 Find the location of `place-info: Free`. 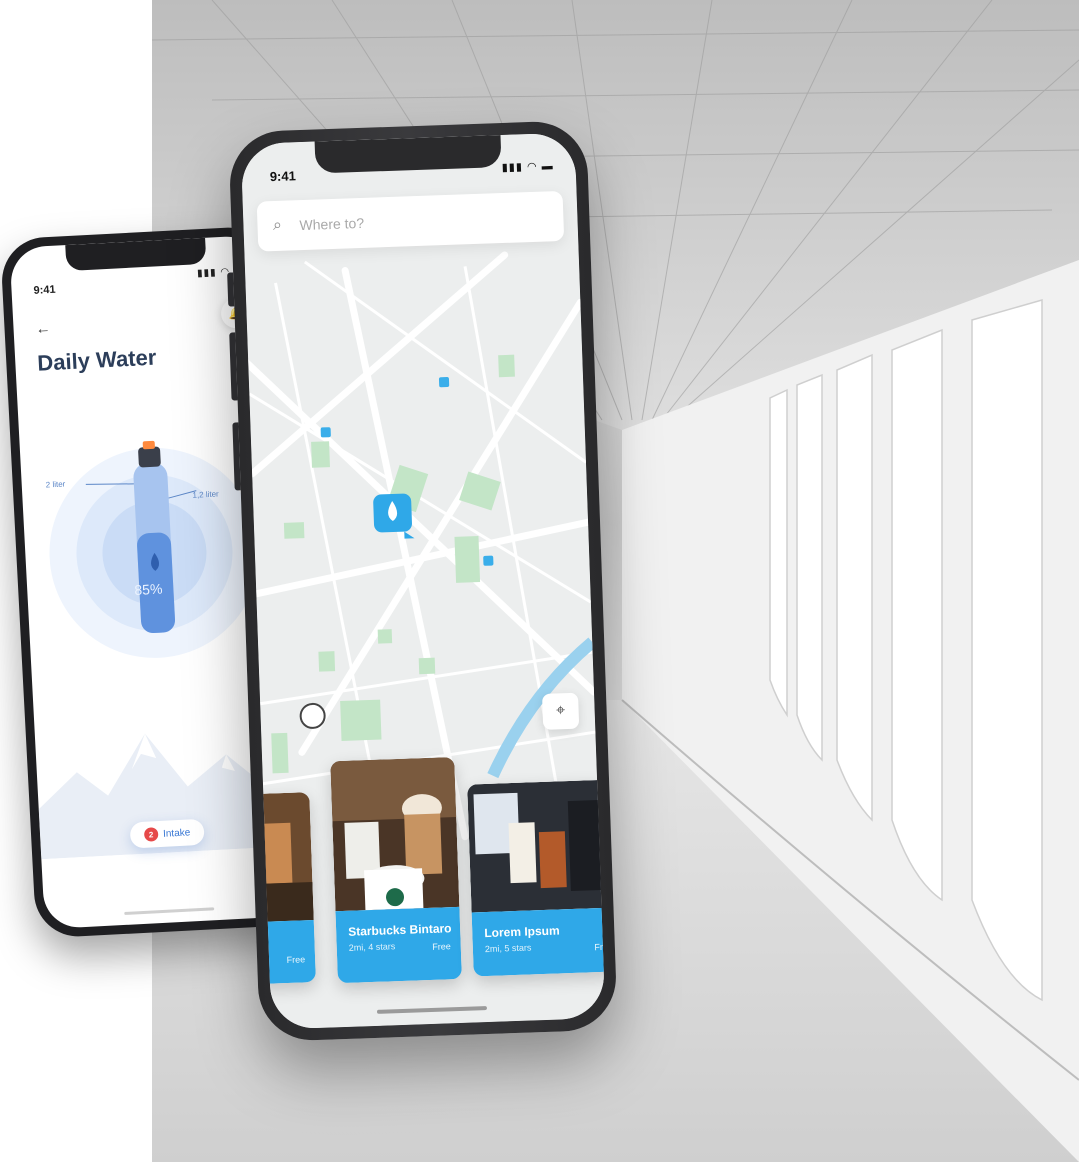

place-info: Free is located at coordinates (284, 952).